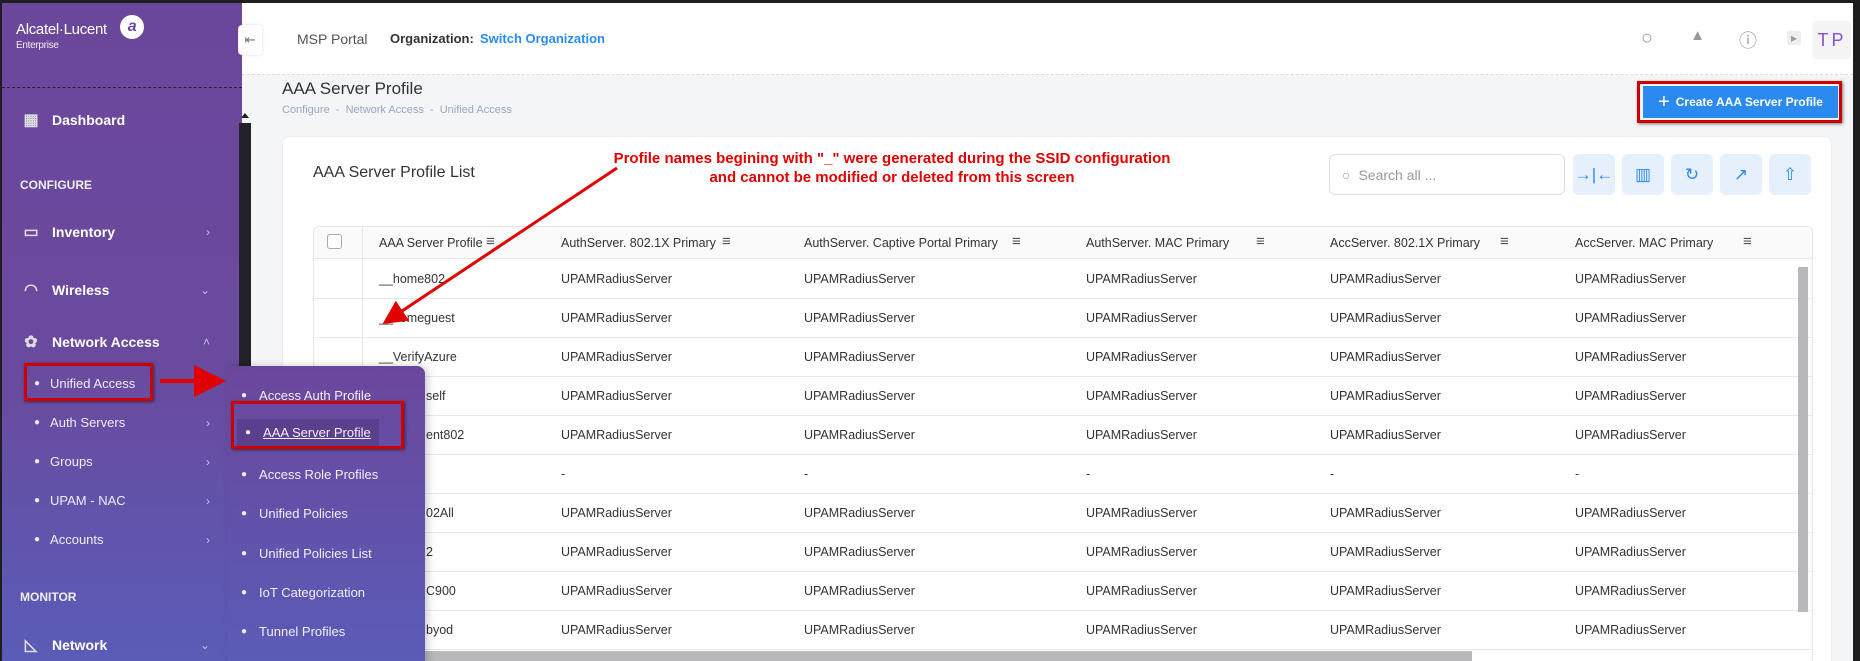 This screenshot has width=1860, height=661. I want to click on sidebar-item-dashboard: ▦ Dashboard, so click(117, 120).